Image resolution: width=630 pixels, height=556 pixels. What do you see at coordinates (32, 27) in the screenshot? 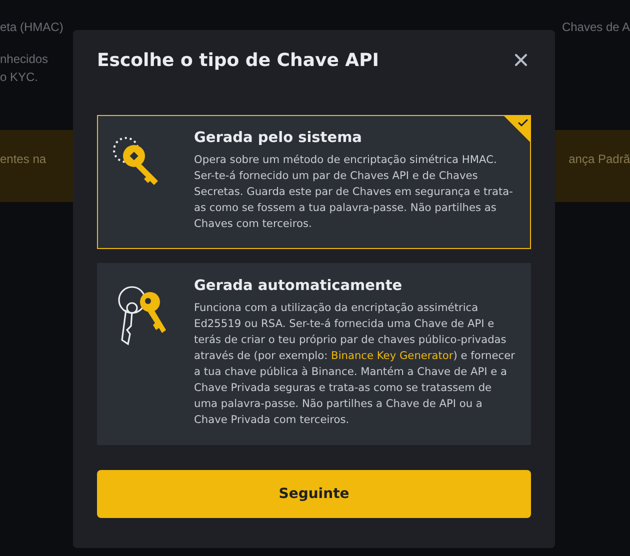
I see `background-text: eta (HMAC)` at bounding box center [32, 27].